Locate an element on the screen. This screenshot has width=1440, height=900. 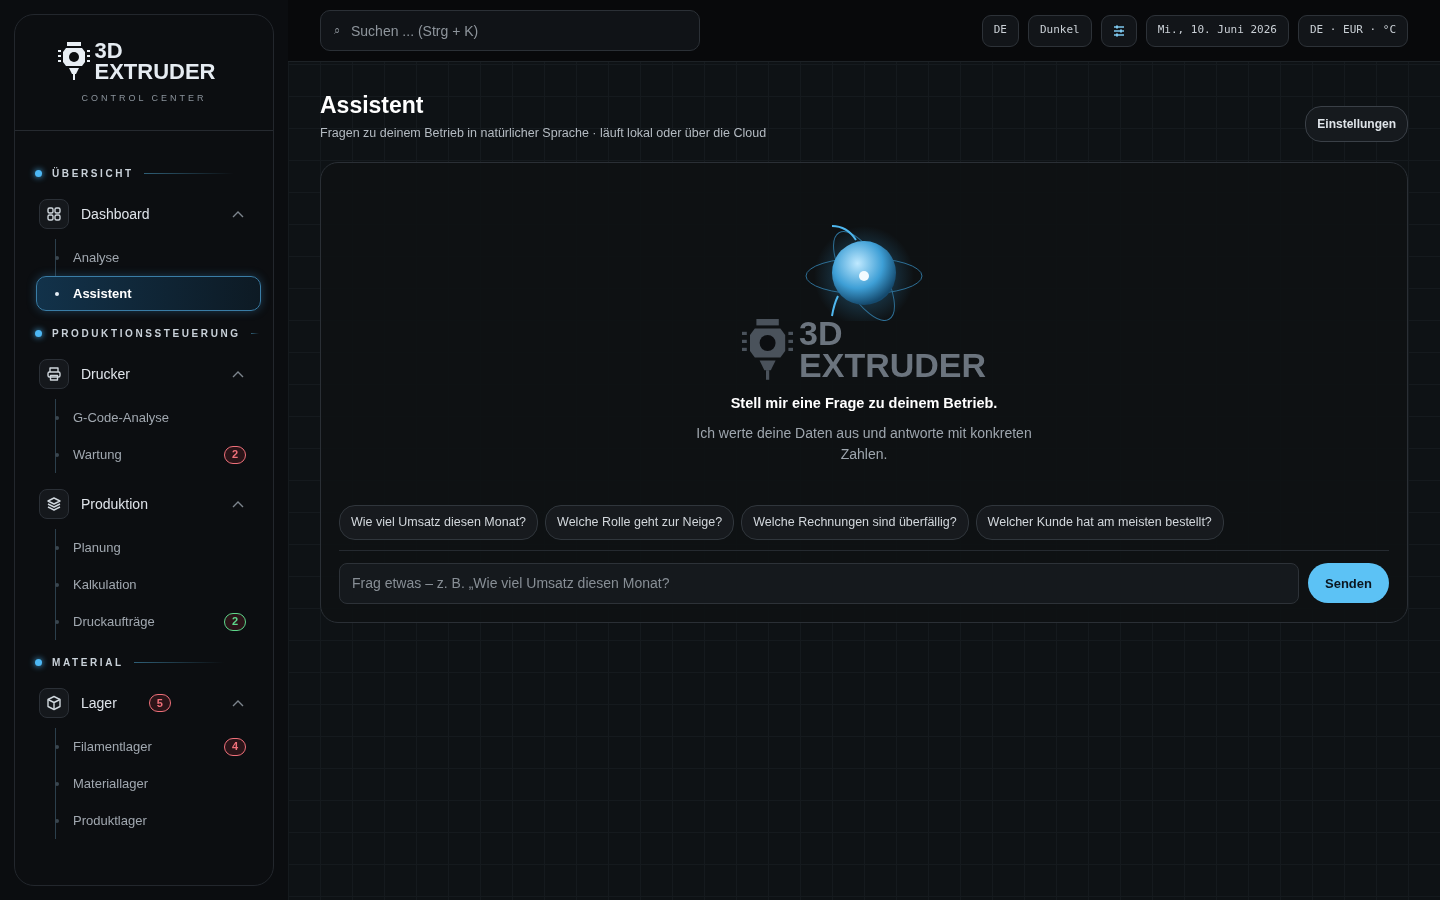
page-subtitle: Fragen zu deinem Betrieb in natürlicher Sprache · läuft lokal oder über die Cloud is located at coordinates (543, 133).